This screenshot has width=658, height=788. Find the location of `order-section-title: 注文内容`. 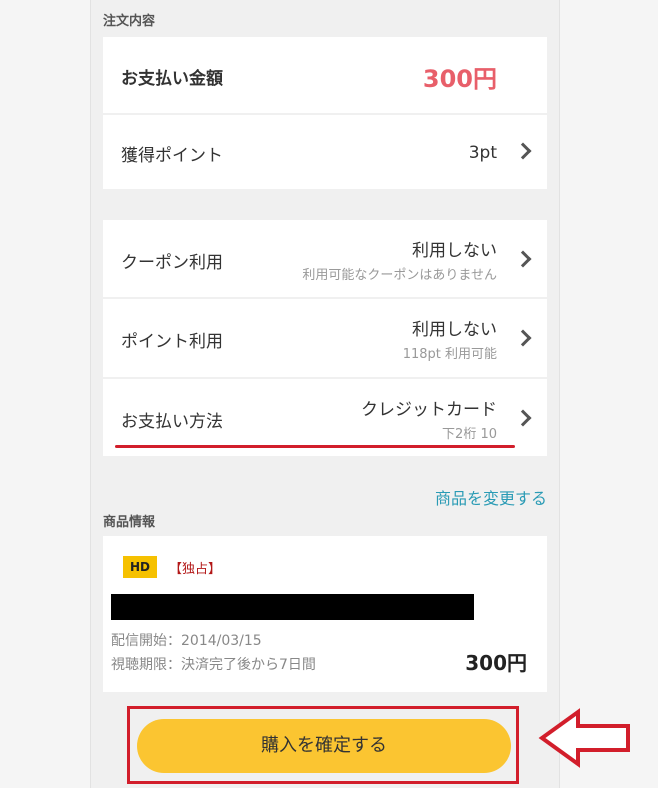

order-section-title: 注文内容 is located at coordinates (129, 21).